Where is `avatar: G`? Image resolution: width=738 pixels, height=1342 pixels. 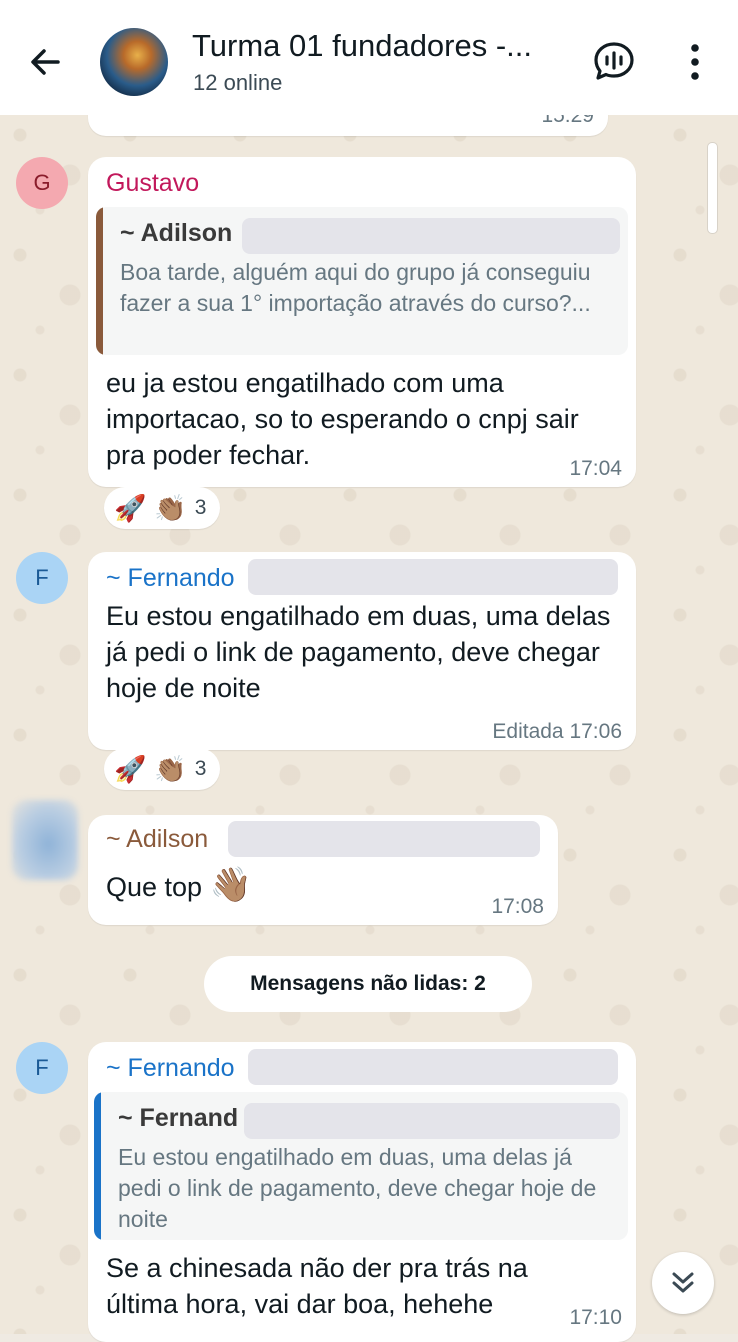
avatar: G is located at coordinates (42, 183).